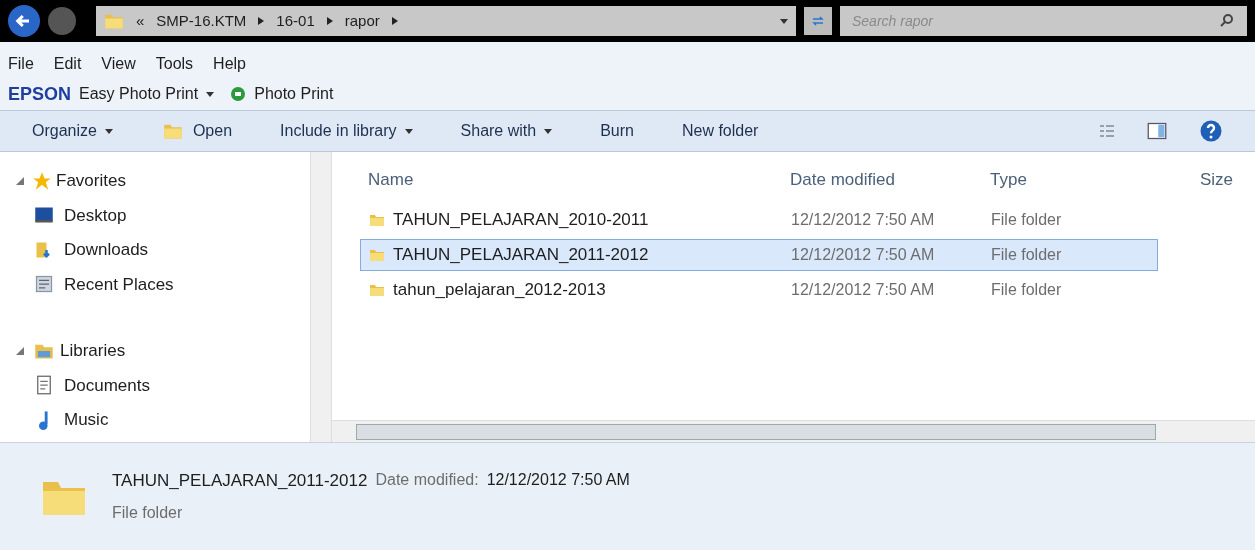 This screenshot has width=1255, height=550. Describe the element at coordinates (67, 64) in the screenshot. I see `menu-item: Edit` at that location.